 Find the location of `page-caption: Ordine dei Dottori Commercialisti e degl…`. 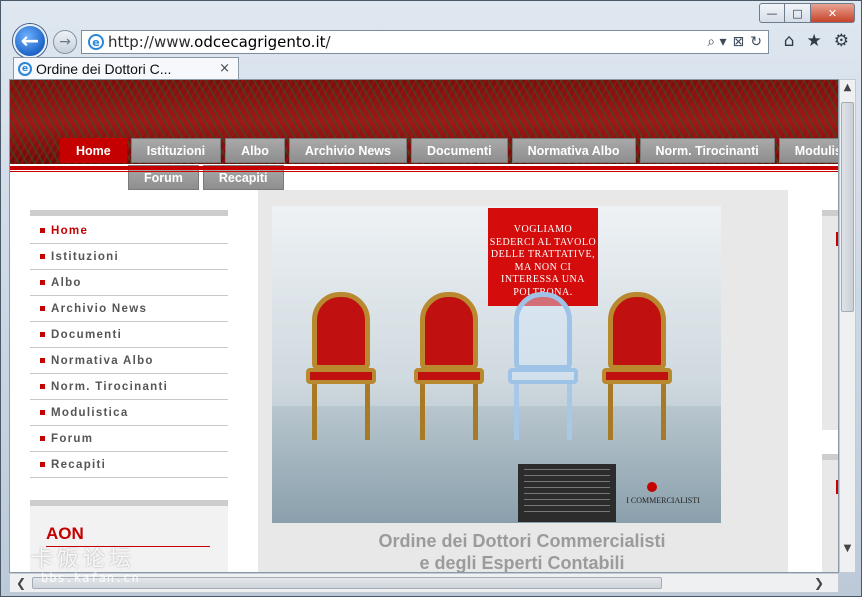

page-caption: Ordine dei Dottori Commercialisti e degl… is located at coordinates (522, 551).